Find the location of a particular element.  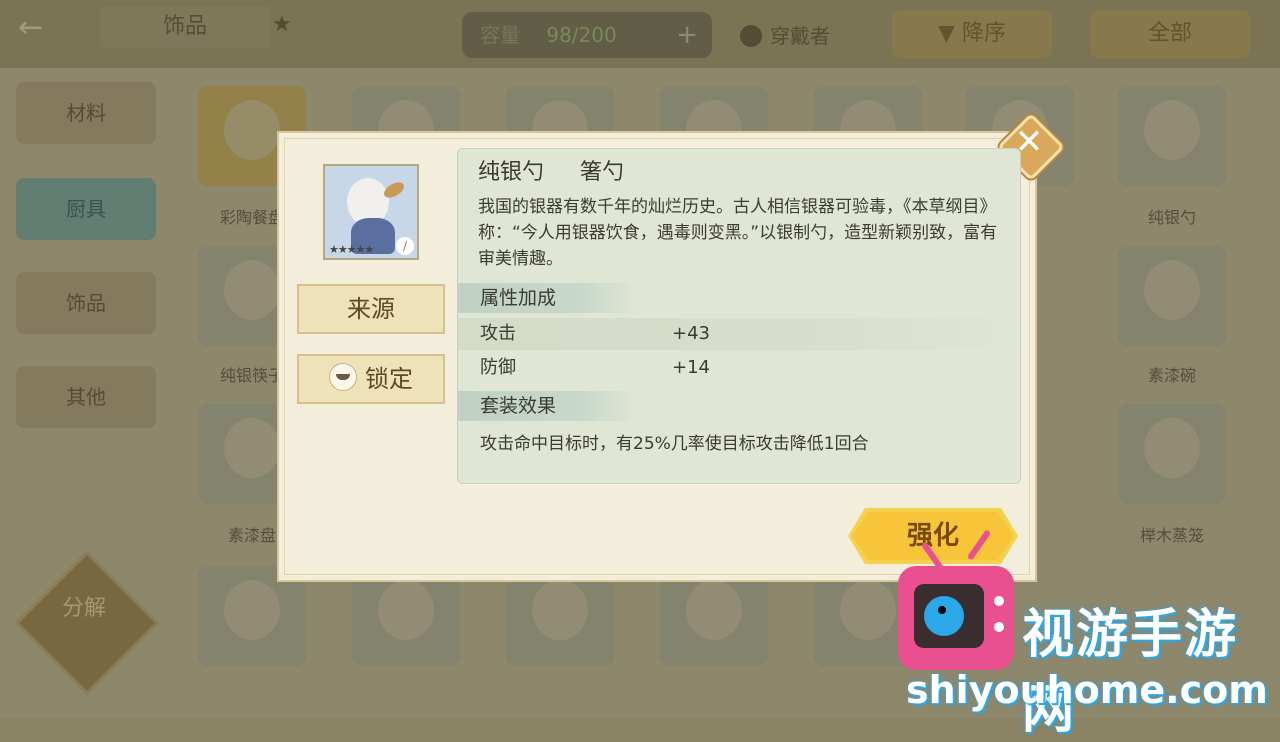

watermark-name: 视游手游网 is located at coordinates (1130, 672).